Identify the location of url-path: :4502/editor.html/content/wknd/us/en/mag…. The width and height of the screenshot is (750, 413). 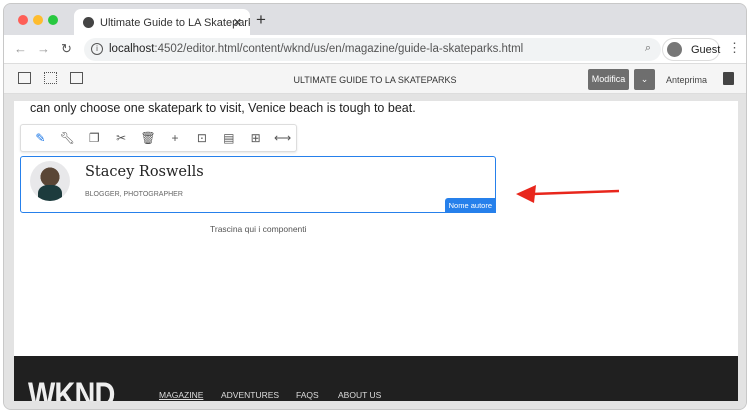
(339, 49).